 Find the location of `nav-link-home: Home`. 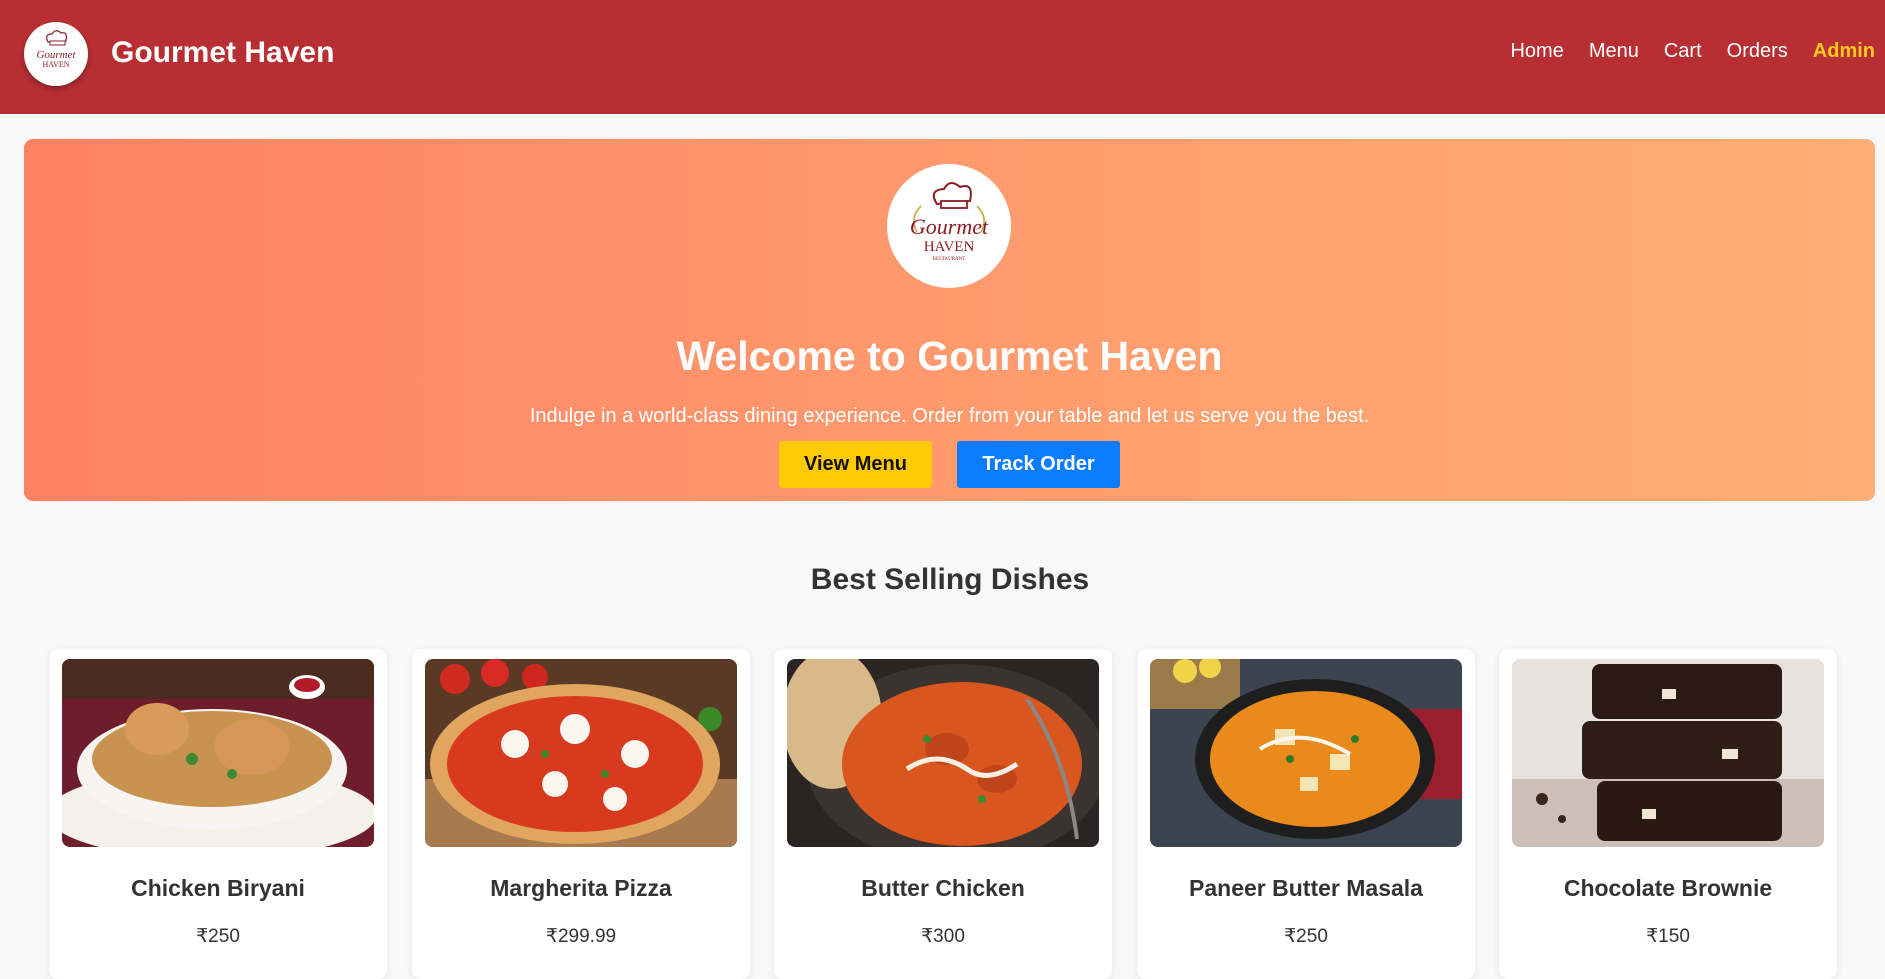

nav-link-home: Home is located at coordinates (1536, 51).